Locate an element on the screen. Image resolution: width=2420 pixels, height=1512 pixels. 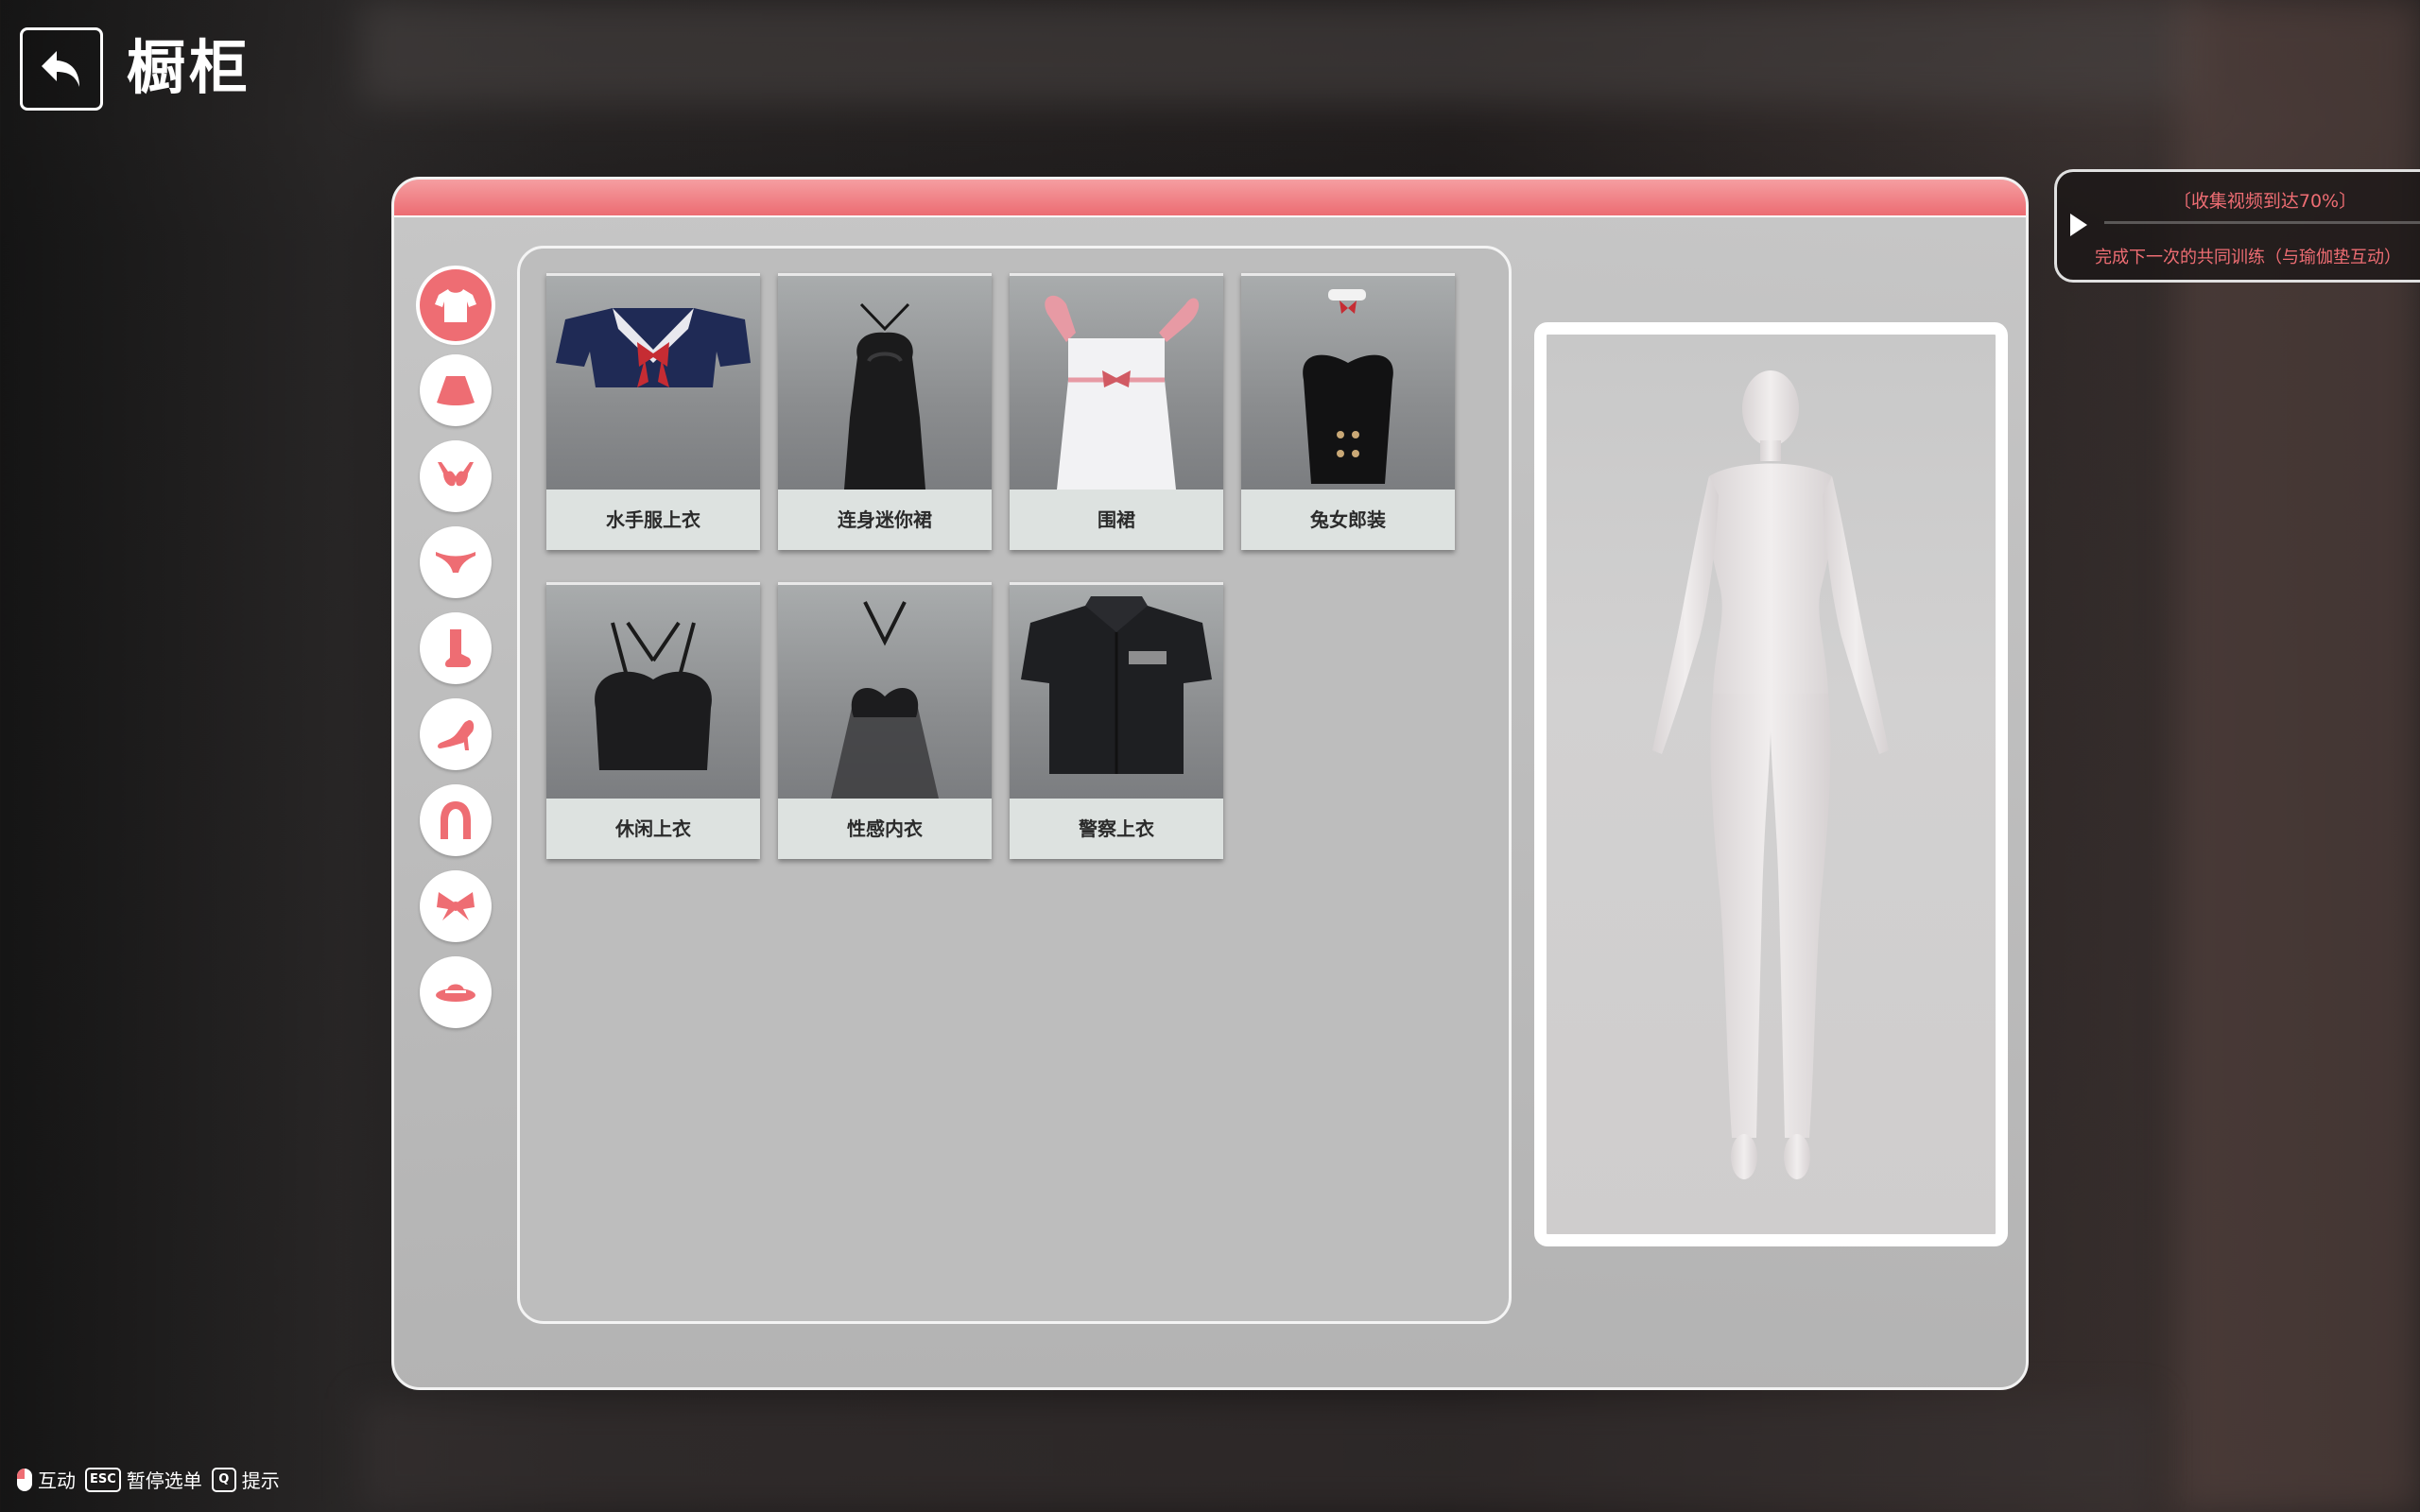
item-card: 连身迷你裙 is located at coordinates (885, 411).